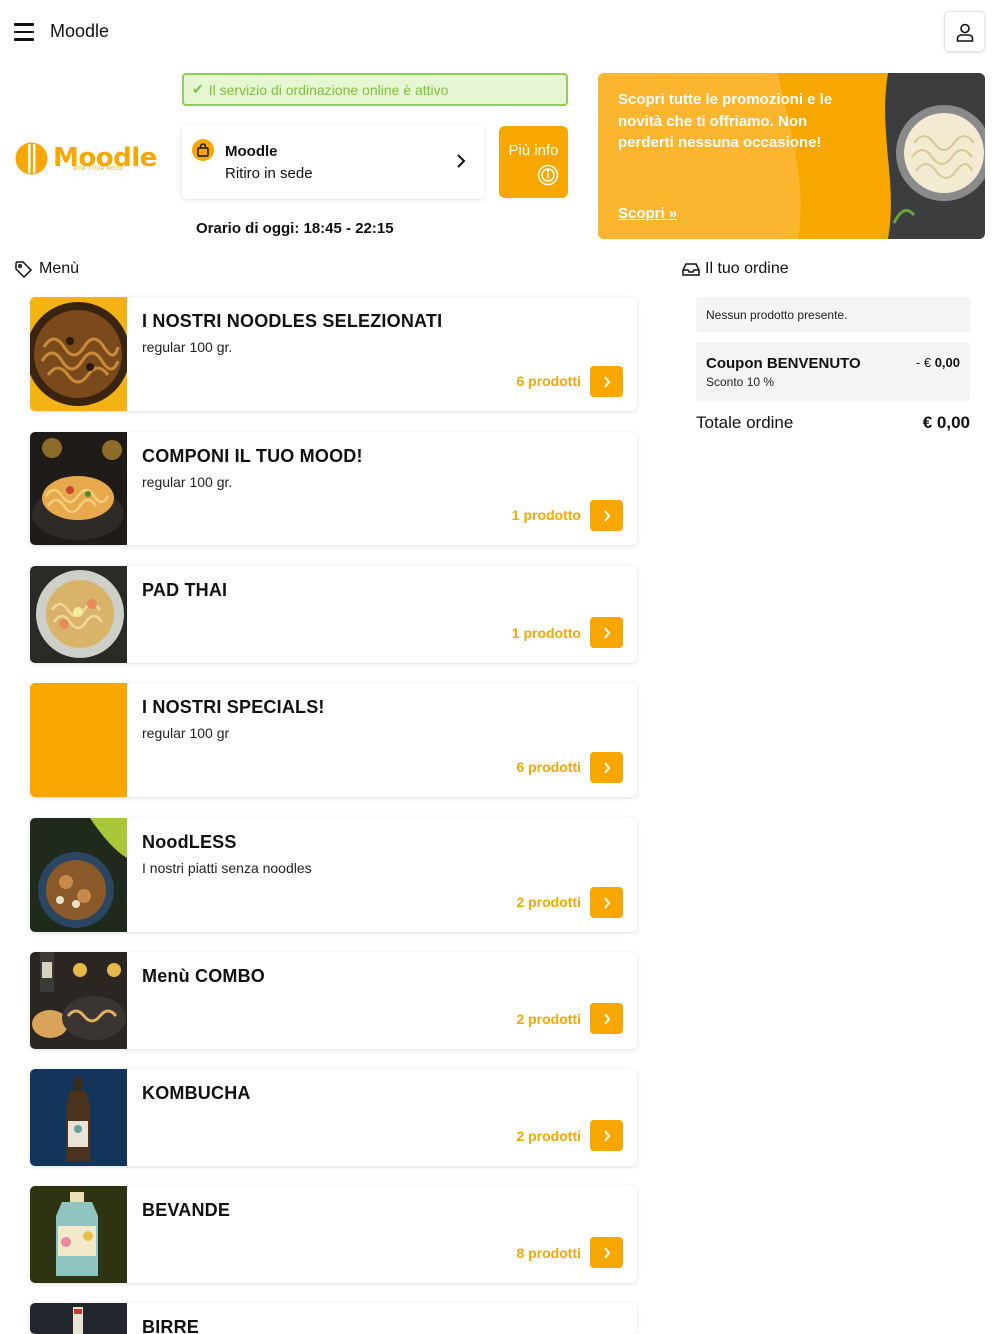  I want to click on coupon-discount: Sconto 10 %, so click(740, 382).